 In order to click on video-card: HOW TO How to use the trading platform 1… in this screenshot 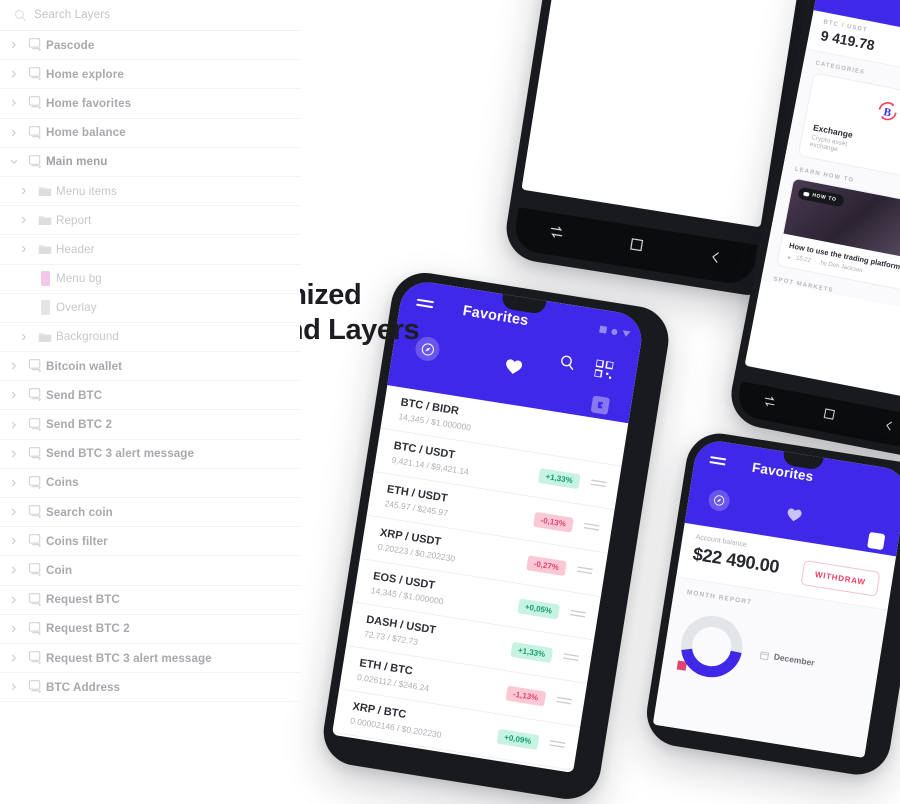, I will do `click(838, 237)`.